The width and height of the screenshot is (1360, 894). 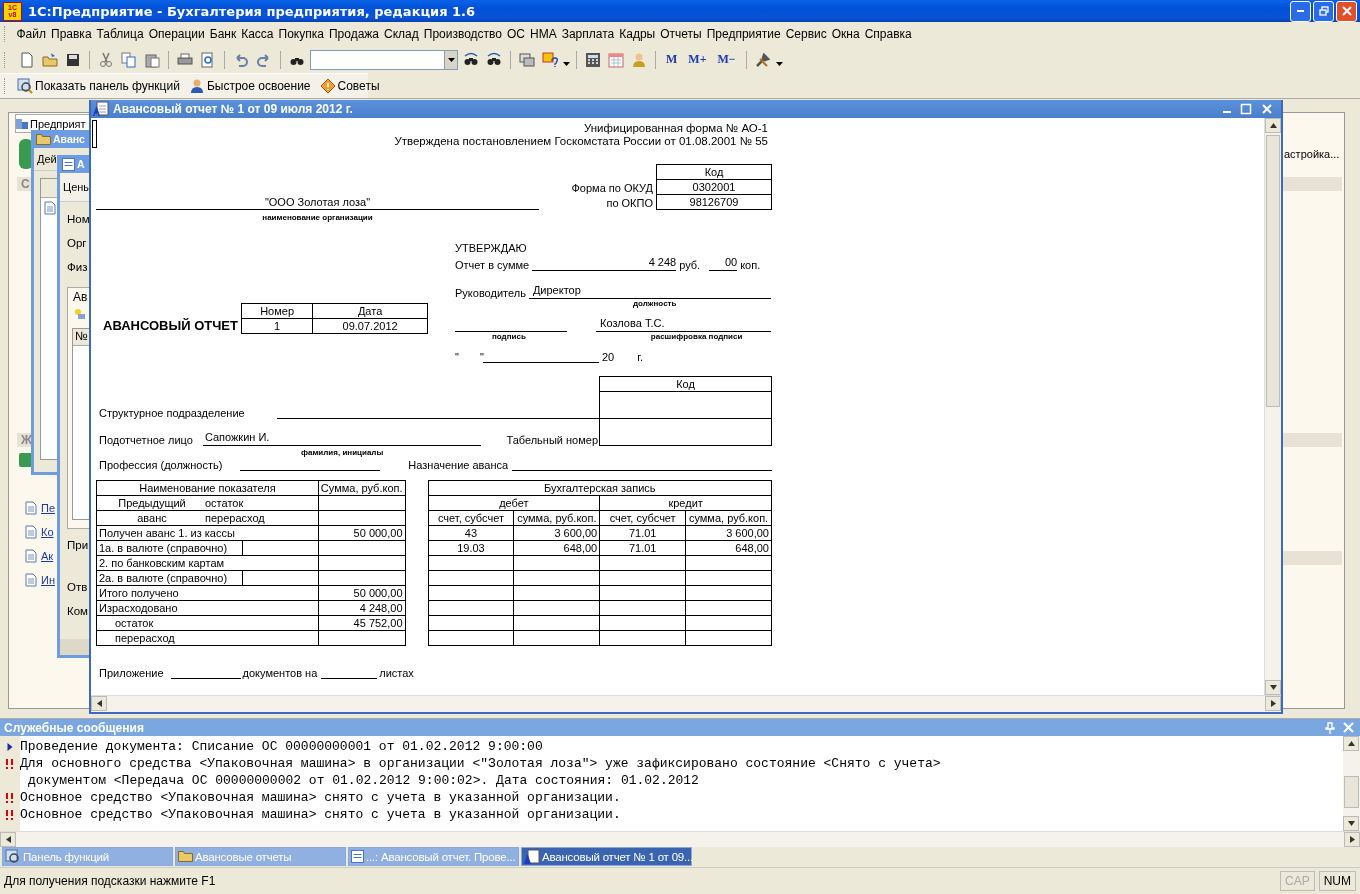 I want to click on group-tab: Ав, so click(x=80, y=297).